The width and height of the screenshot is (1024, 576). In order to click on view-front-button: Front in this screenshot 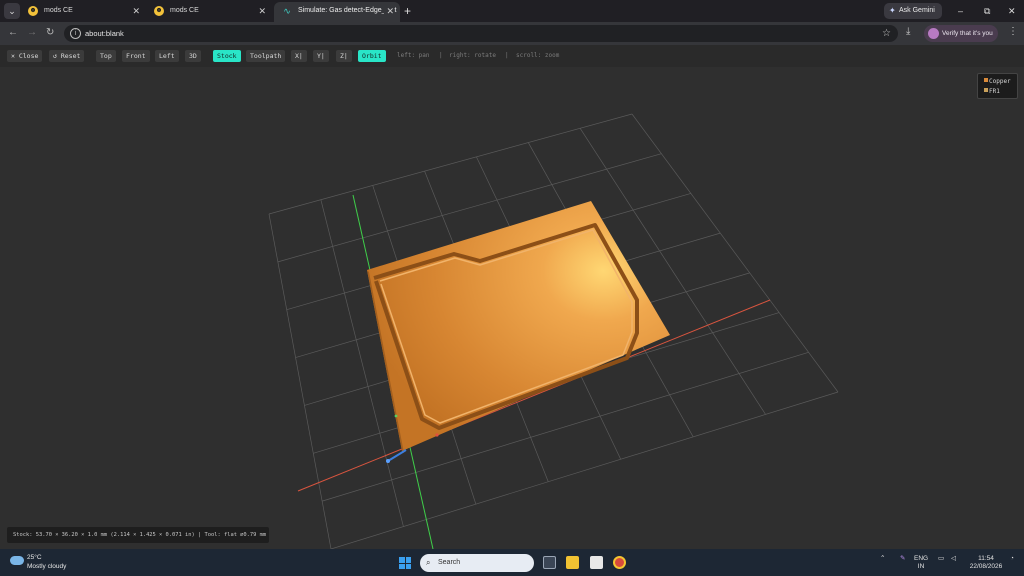, I will do `click(136, 56)`.